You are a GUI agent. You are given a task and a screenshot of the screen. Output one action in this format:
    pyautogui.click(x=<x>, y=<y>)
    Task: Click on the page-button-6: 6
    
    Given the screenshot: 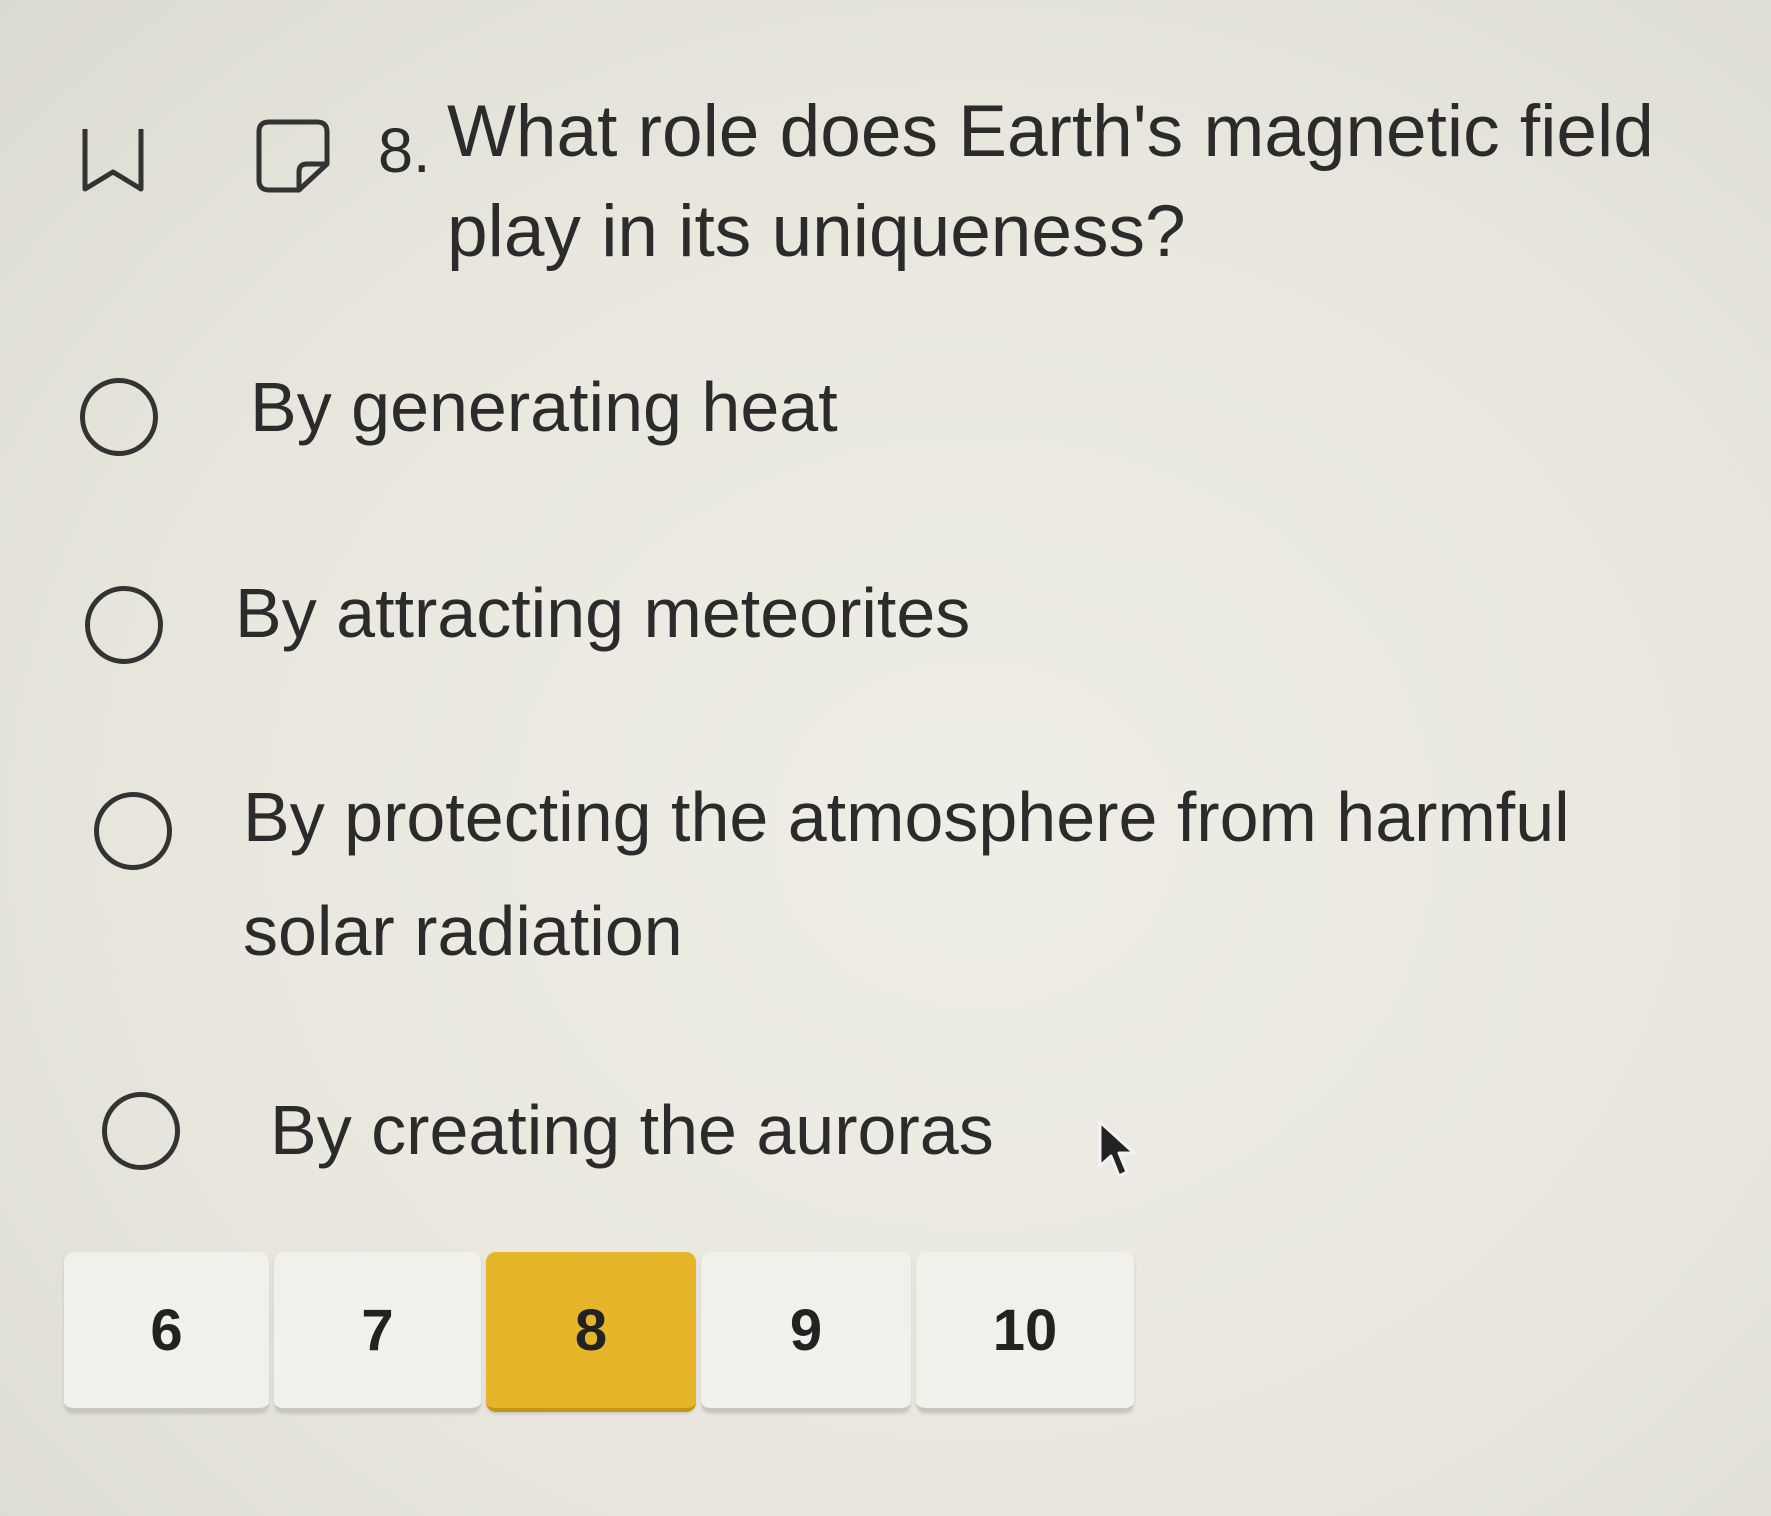 What is the action you would take?
    pyautogui.click(x=166, y=1332)
    